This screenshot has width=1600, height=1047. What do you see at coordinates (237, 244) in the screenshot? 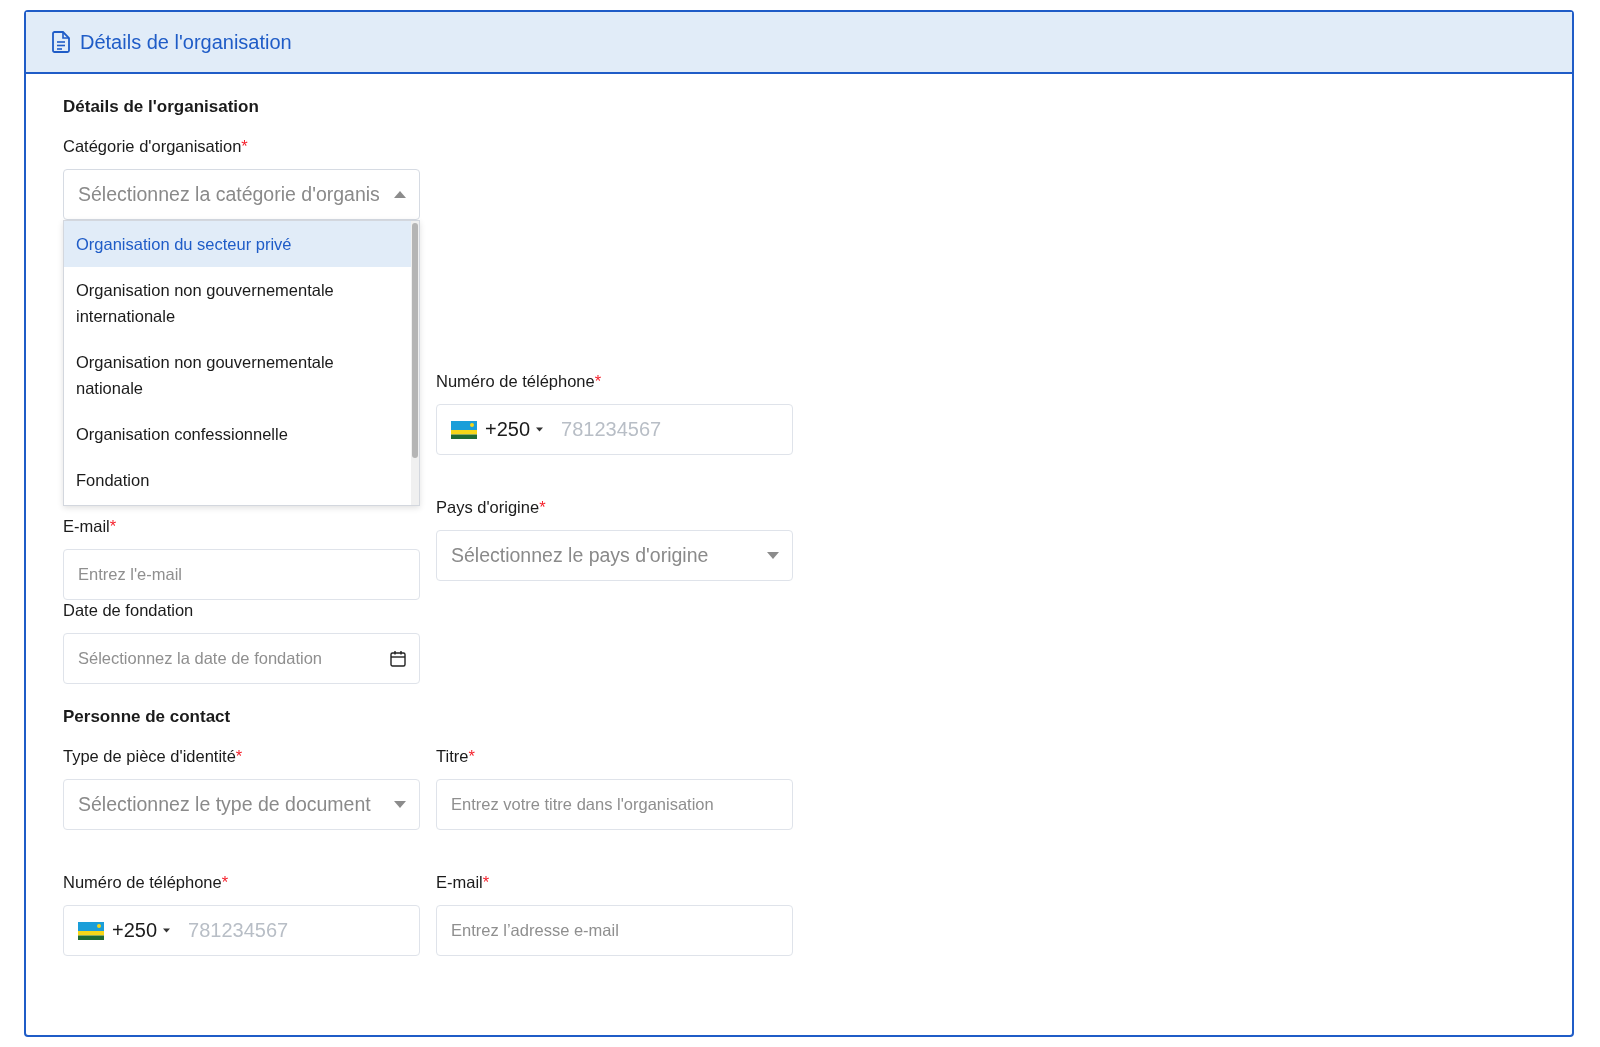
I see `dropdown-option: Organisation du secteur privé` at bounding box center [237, 244].